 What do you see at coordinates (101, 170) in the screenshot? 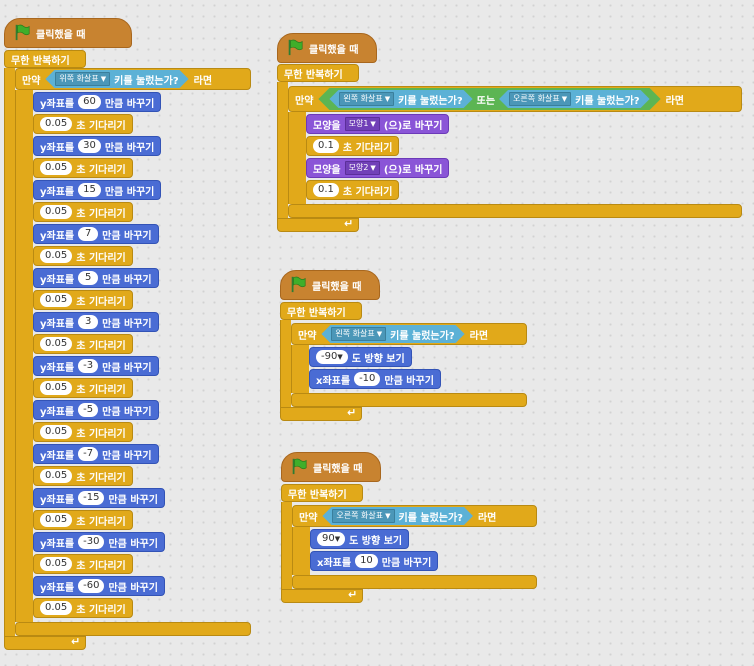
I see `block-label: 초 기다리기` at bounding box center [101, 170].